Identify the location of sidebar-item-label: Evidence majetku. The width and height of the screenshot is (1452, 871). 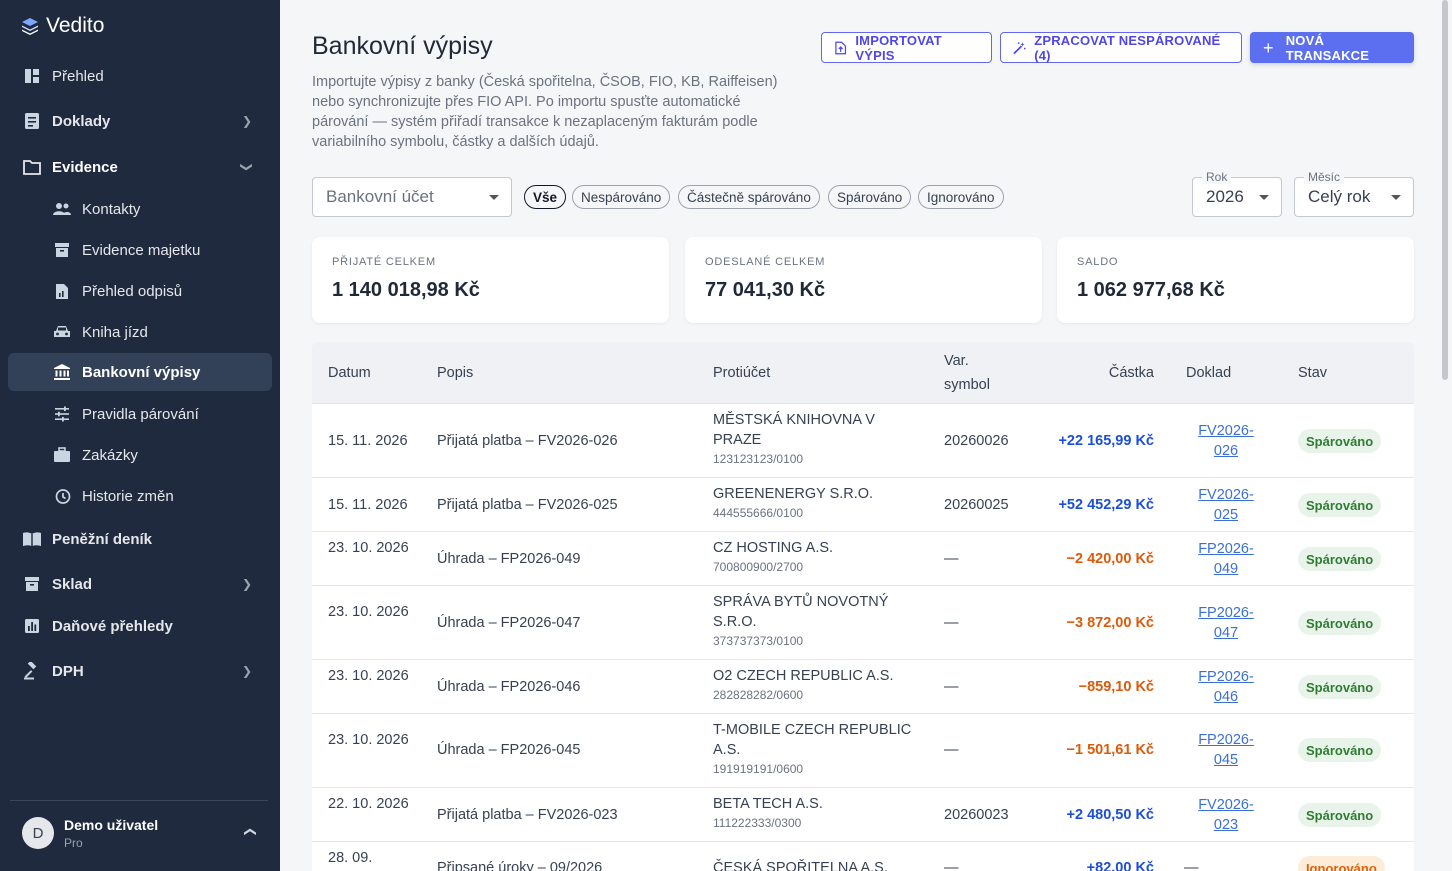
(141, 250).